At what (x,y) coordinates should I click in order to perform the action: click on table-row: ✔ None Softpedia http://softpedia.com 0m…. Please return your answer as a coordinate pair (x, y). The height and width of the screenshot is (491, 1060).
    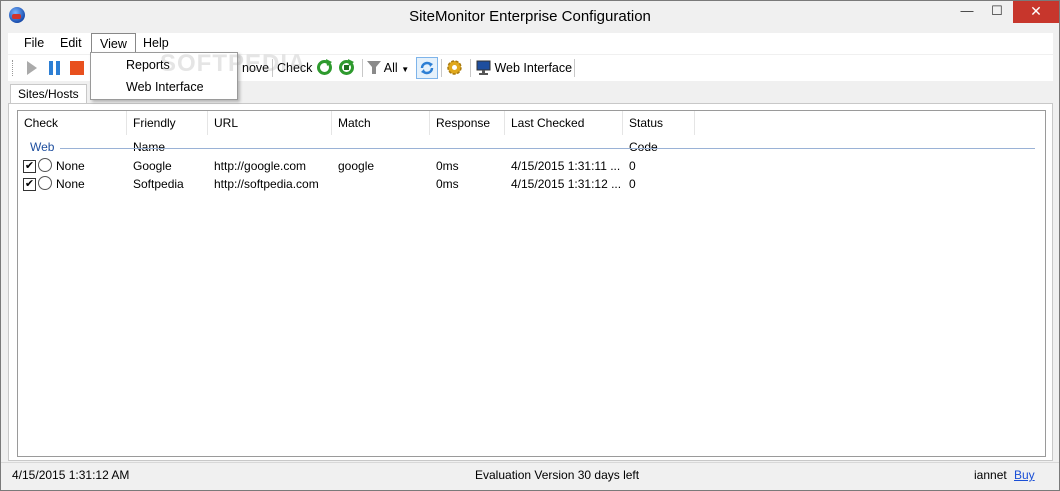
    Looking at the image, I should click on (531, 184).